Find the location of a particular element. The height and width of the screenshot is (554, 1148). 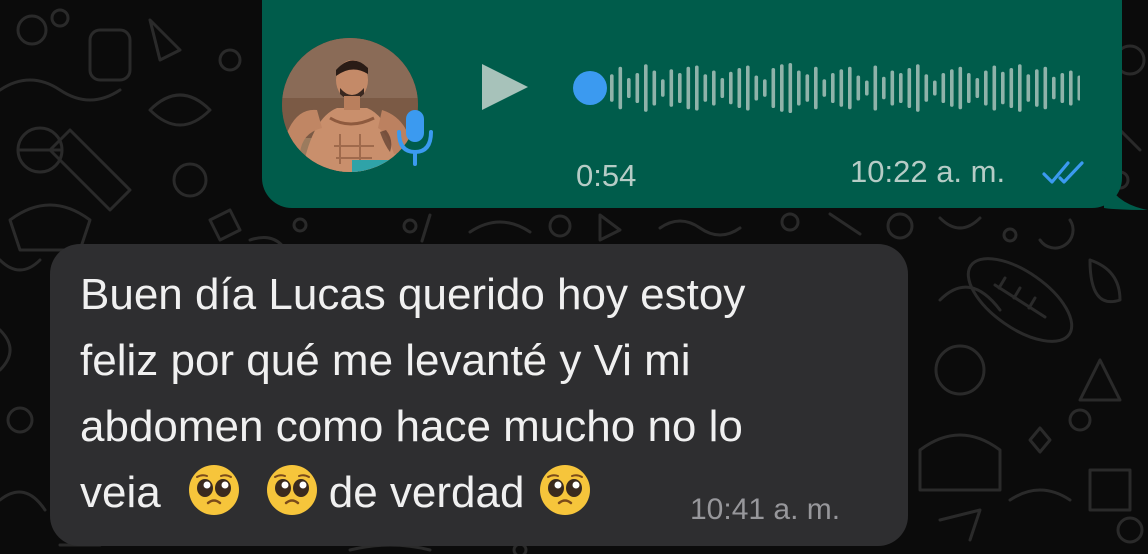

message-line: feliz por qué me levanté y Vi mi is located at coordinates (385, 360).